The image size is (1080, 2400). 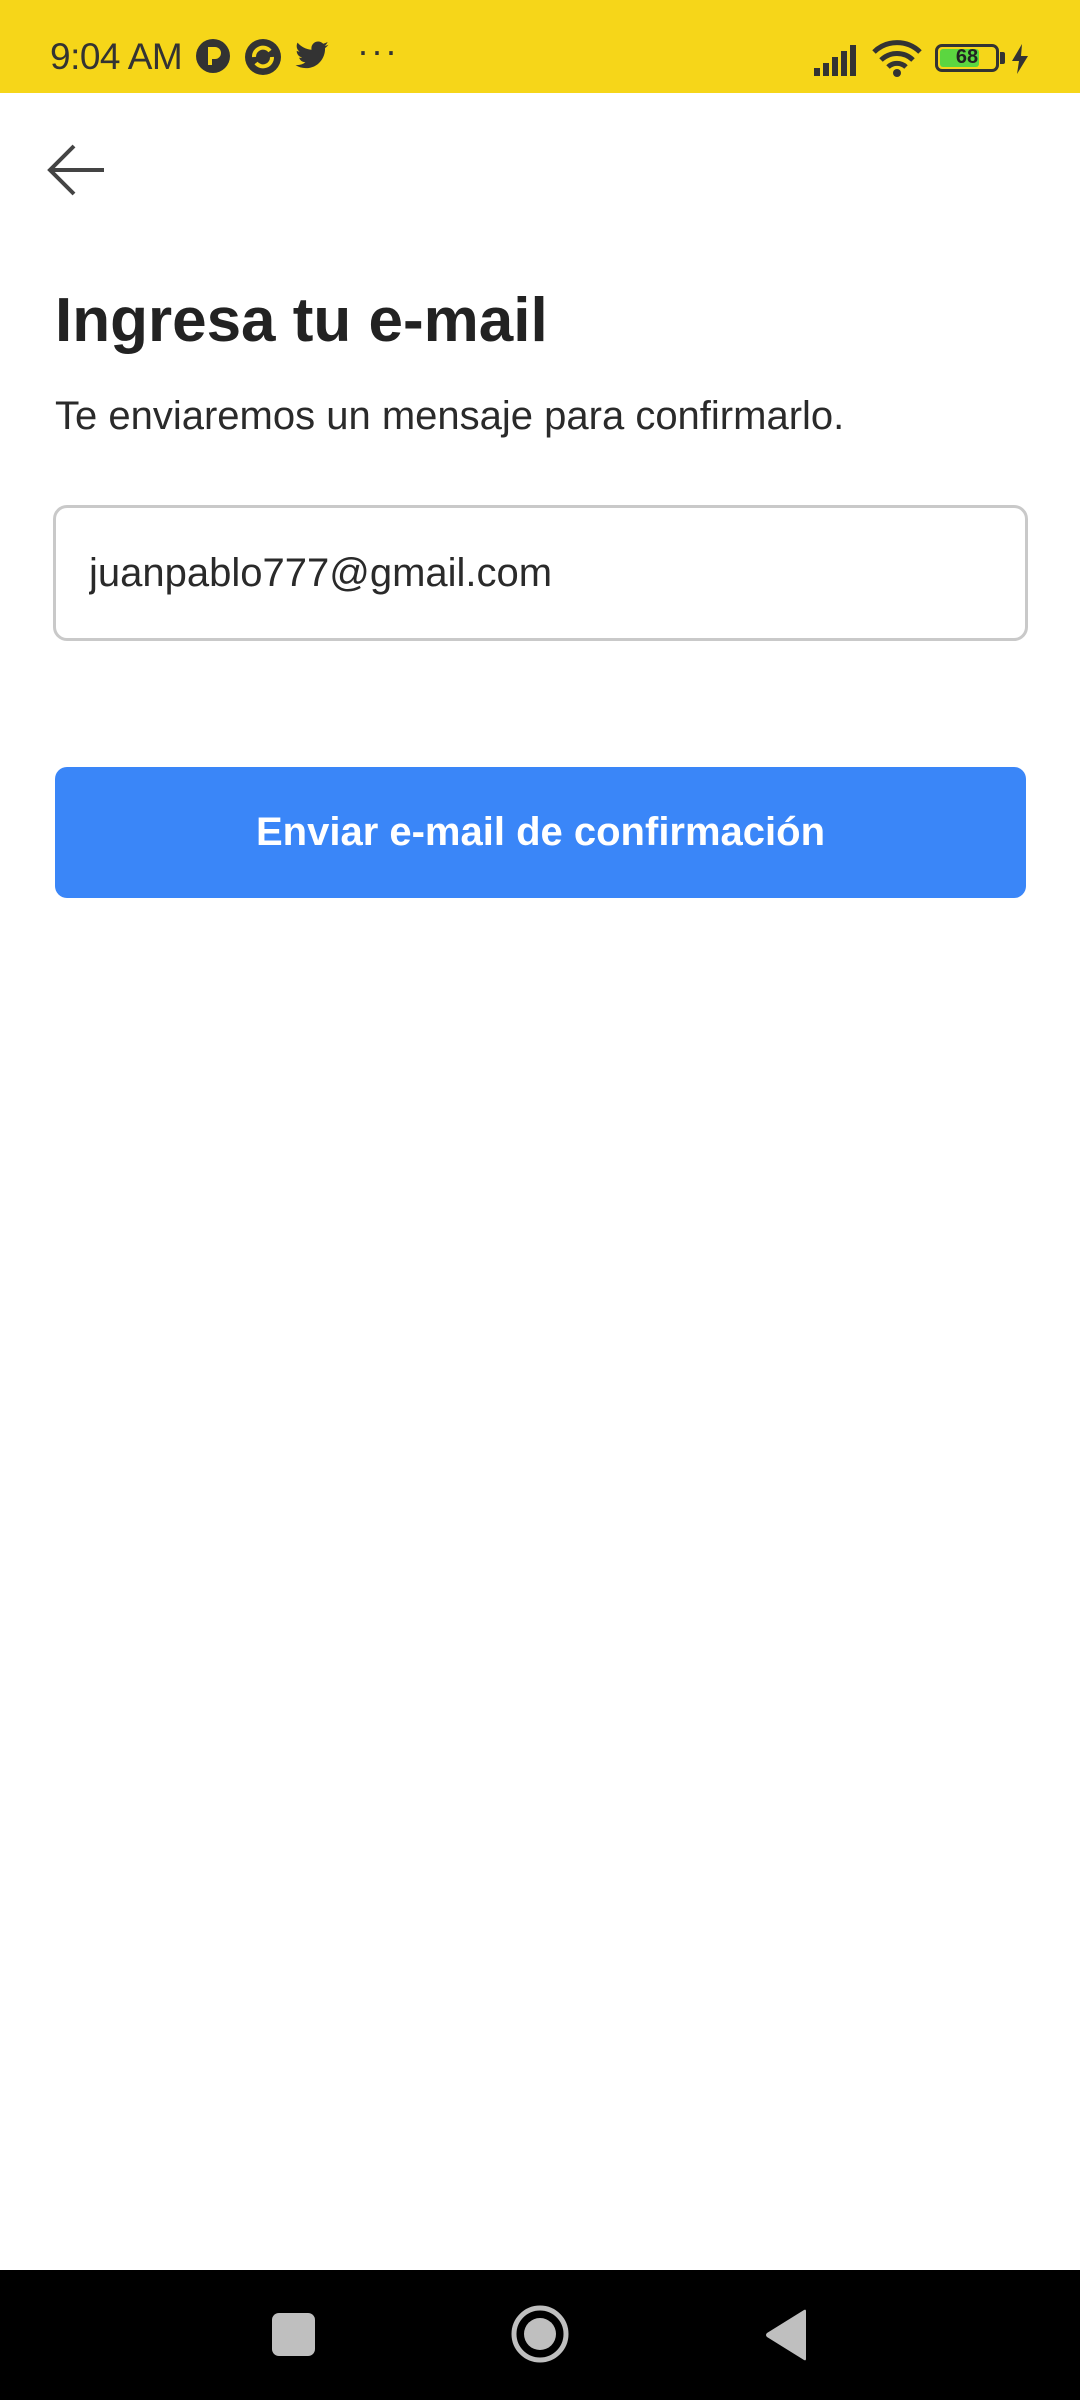 I want to click on back-triangle-icon, so click(x=787, y=2335).